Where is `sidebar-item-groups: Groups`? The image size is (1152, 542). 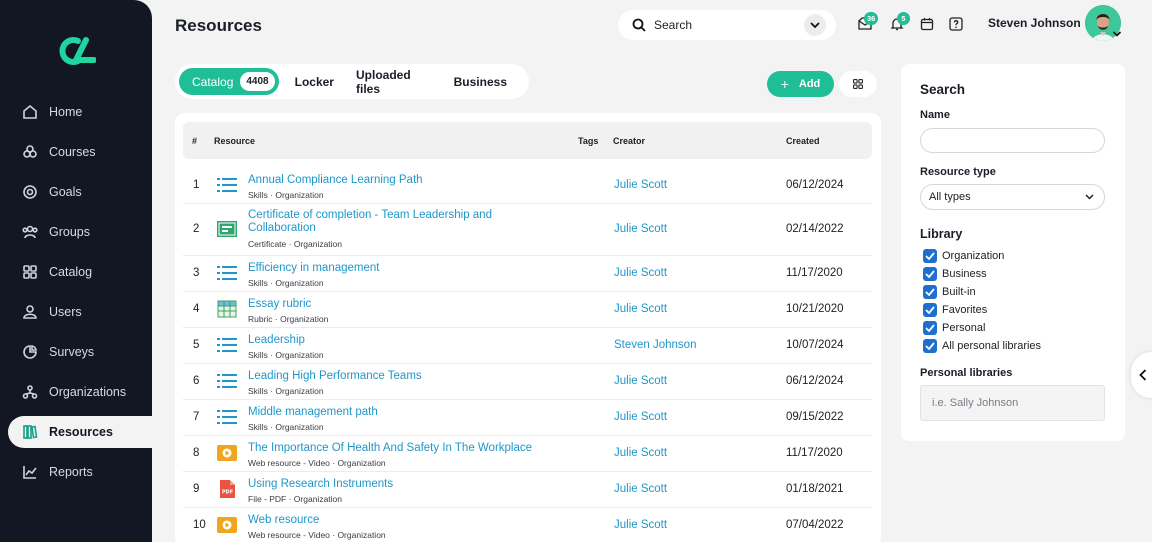 sidebar-item-groups: Groups is located at coordinates (80, 232).